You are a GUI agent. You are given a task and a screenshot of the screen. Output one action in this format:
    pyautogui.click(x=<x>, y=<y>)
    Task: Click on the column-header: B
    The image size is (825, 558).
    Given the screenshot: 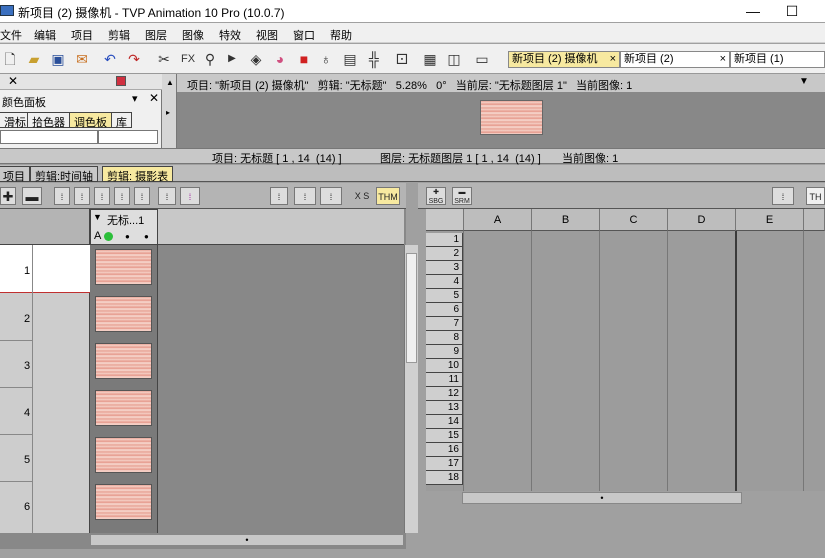 What is the action you would take?
    pyautogui.click(x=566, y=220)
    